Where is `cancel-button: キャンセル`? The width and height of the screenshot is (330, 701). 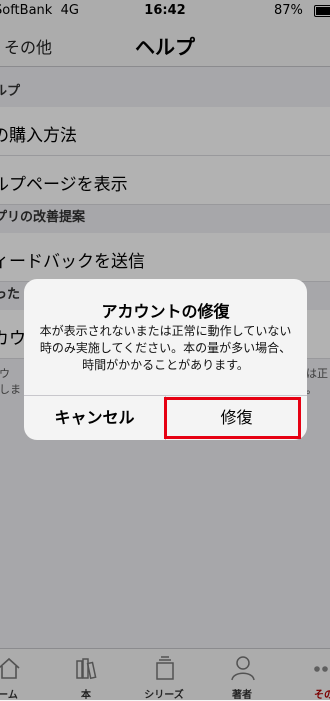 cancel-button: キャンセル is located at coordinates (94, 418).